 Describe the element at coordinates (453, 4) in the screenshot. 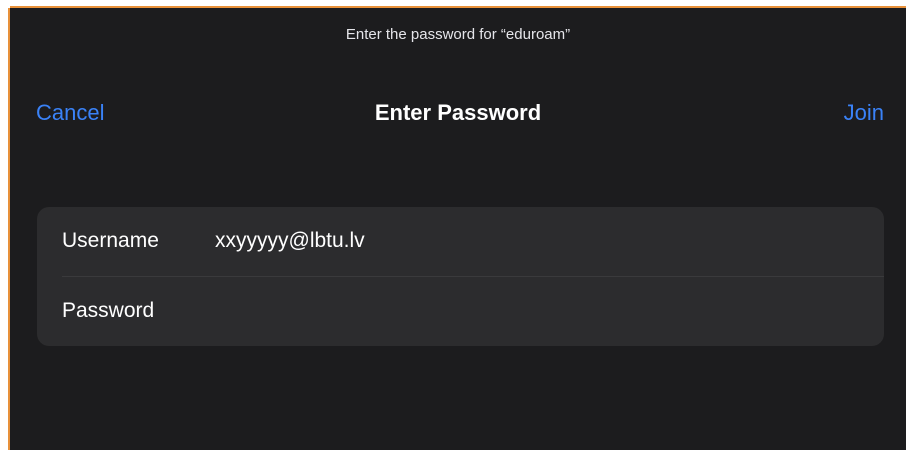

I see `frame-top-edge` at that location.